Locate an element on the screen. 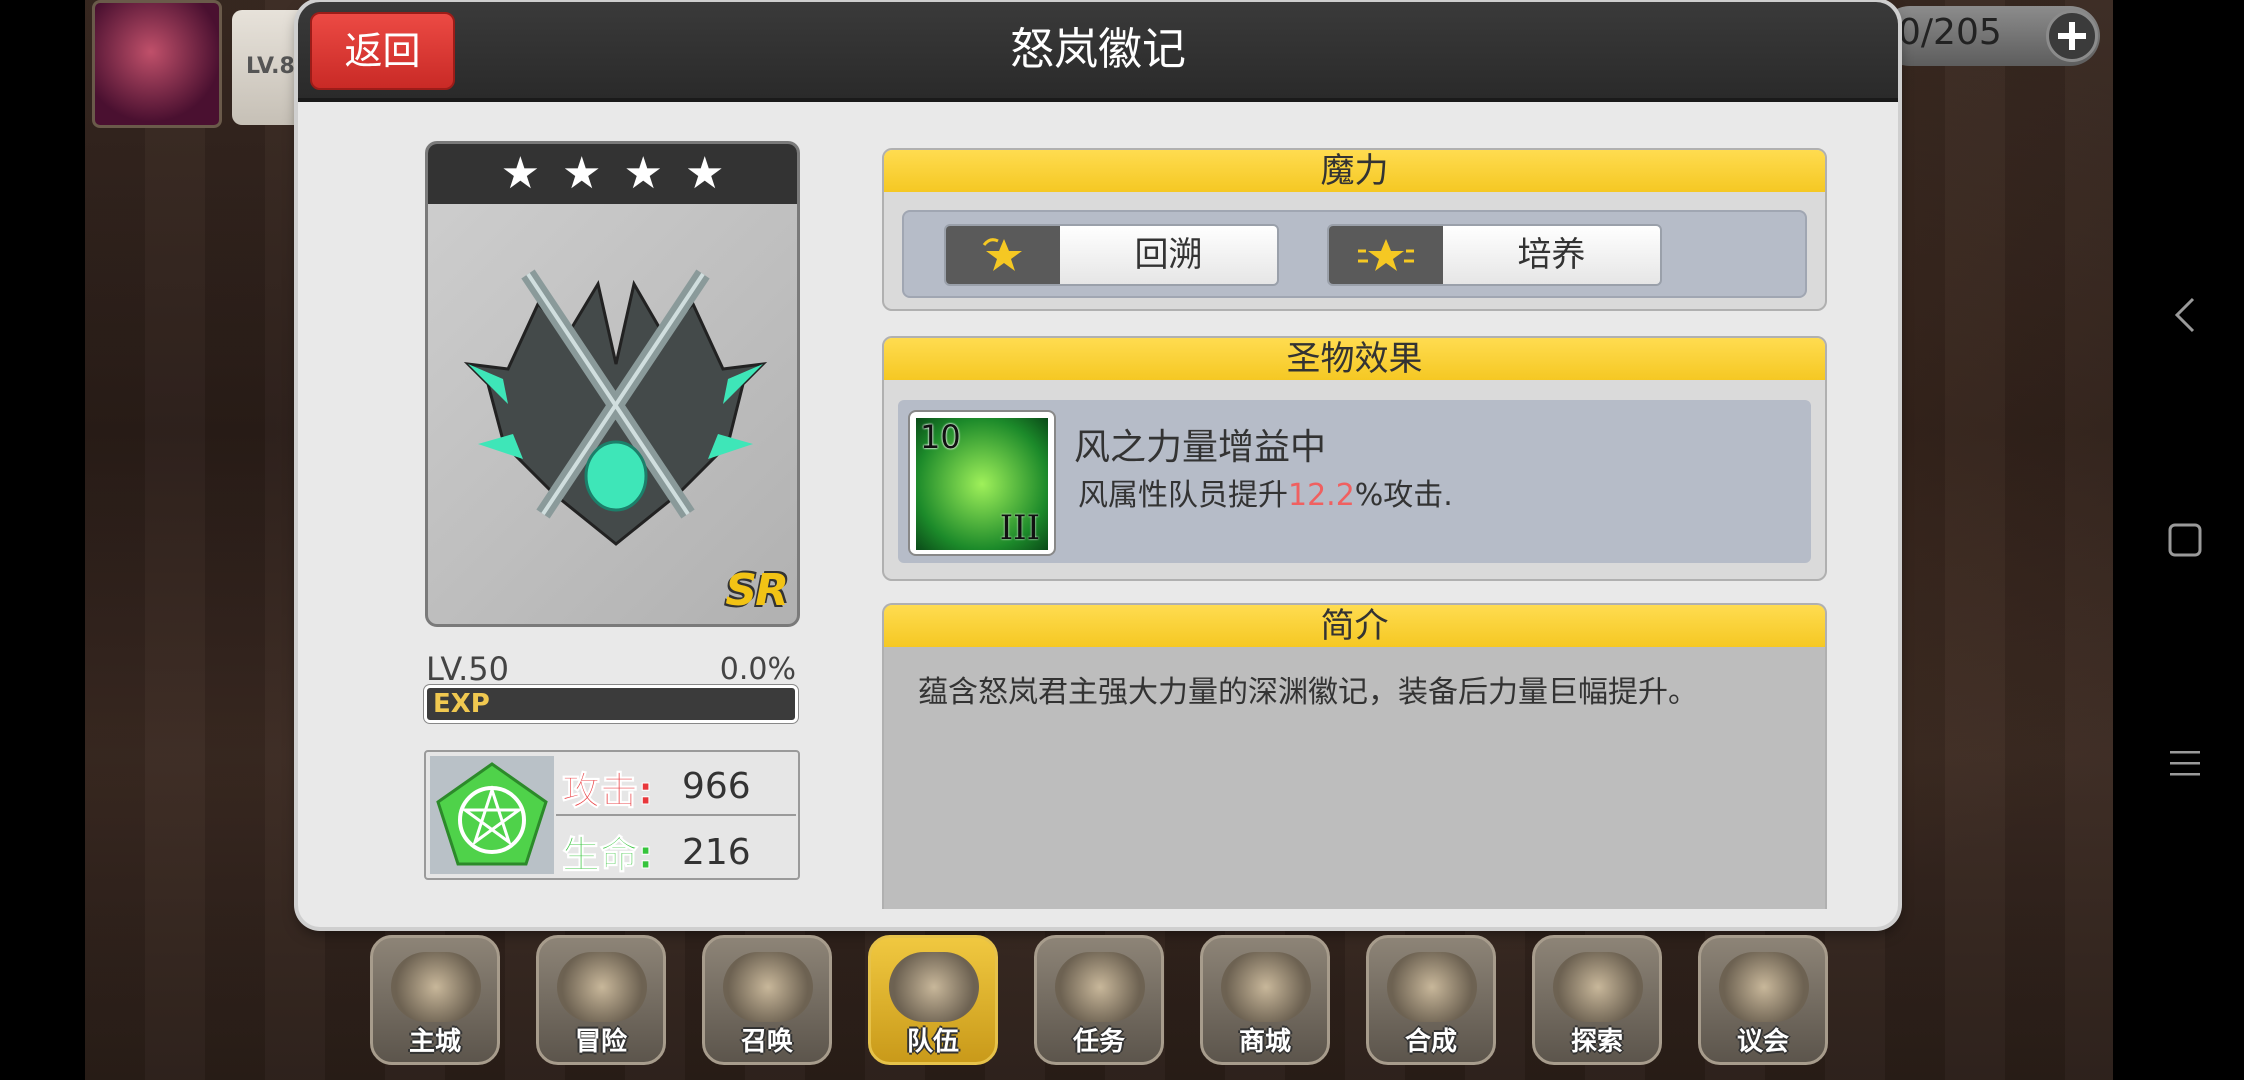 This screenshot has width=2244, height=1080. menu-label: 探索 is located at coordinates (1596, 1042).